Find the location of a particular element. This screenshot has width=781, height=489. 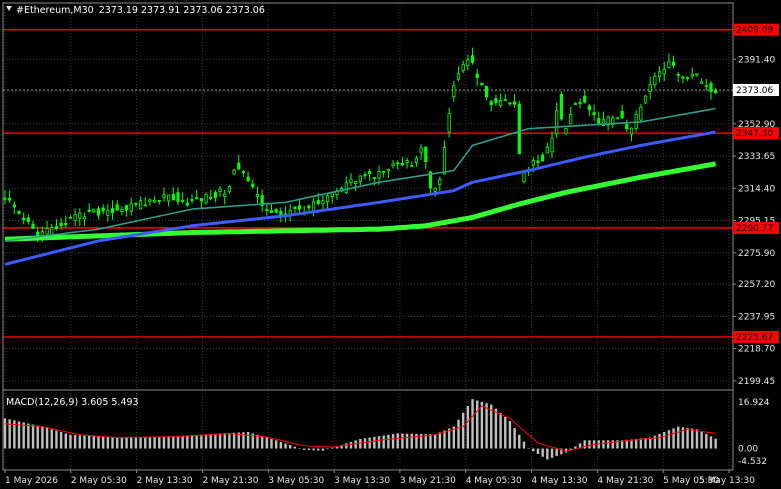

macd-tick-label: 16.924 is located at coordinates (754, 403).